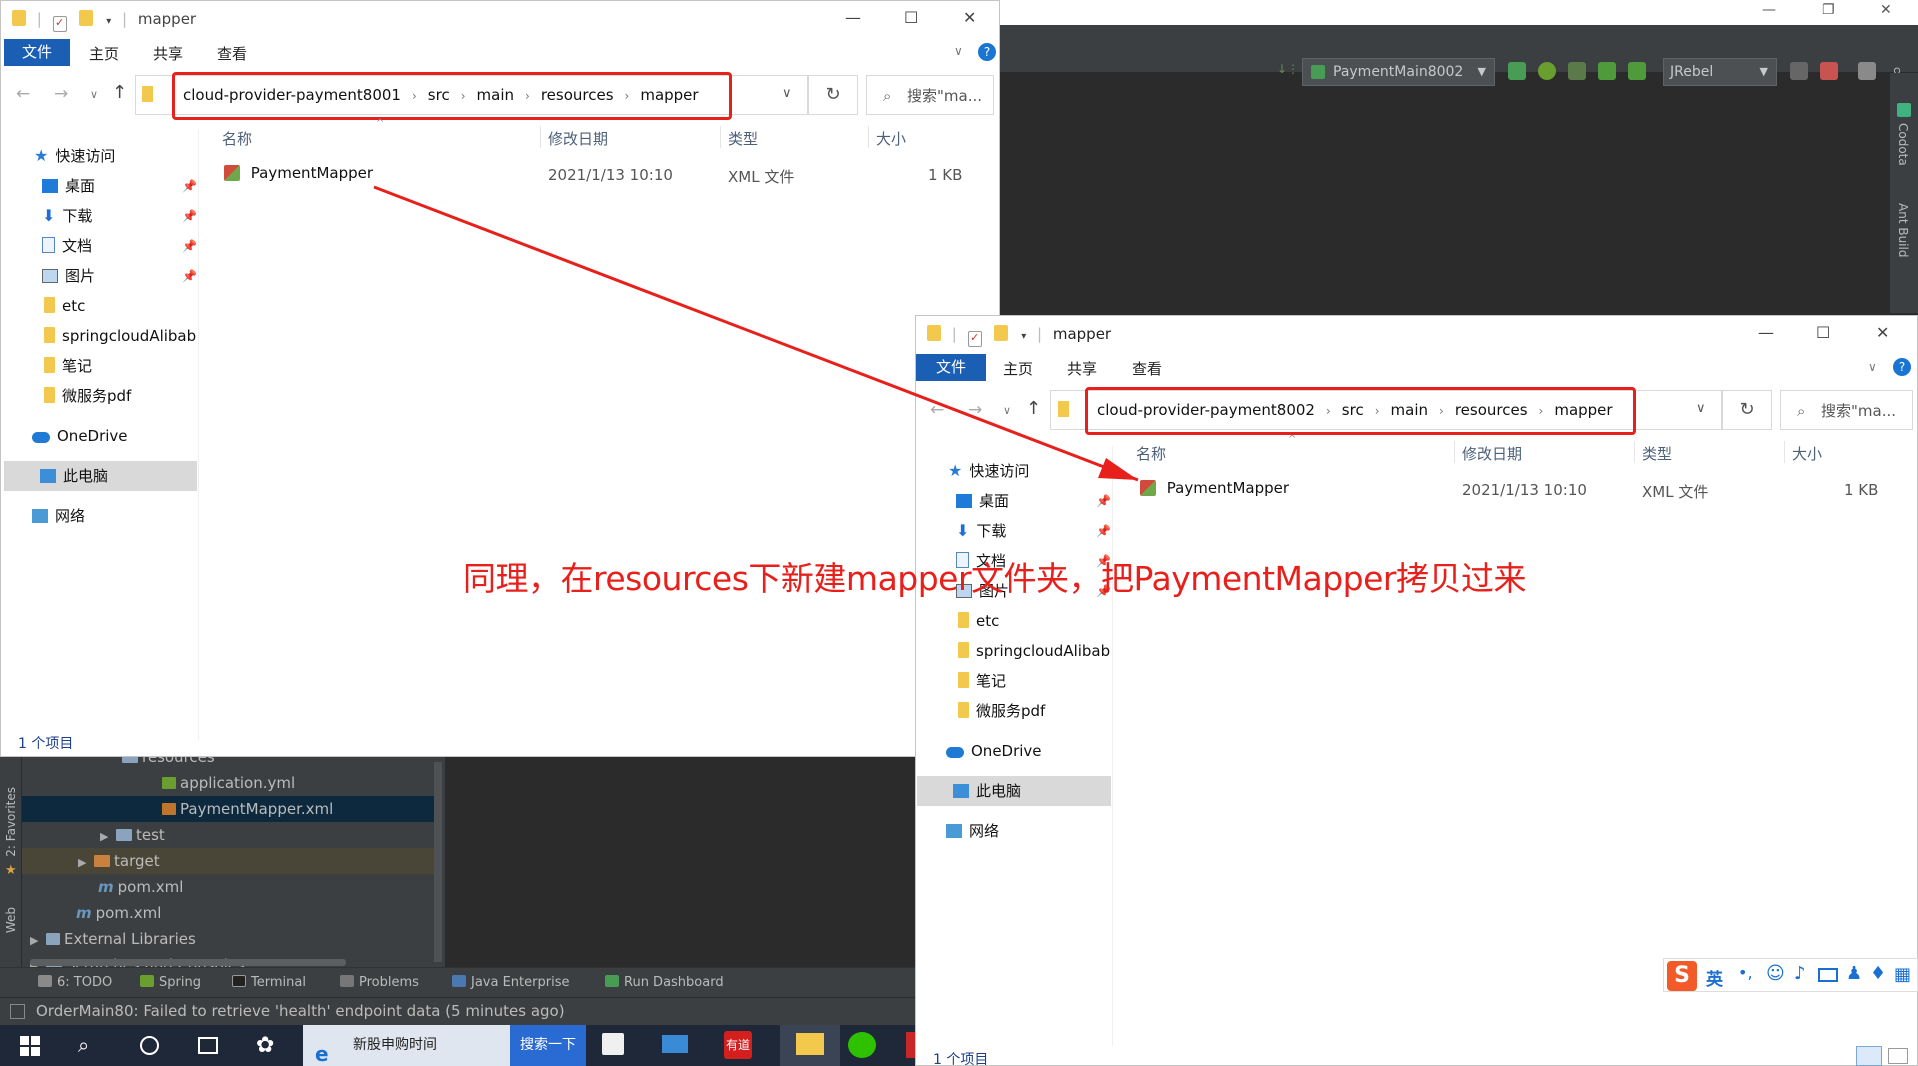  I want to click on close-icon: ✕, so click(1882, 332).